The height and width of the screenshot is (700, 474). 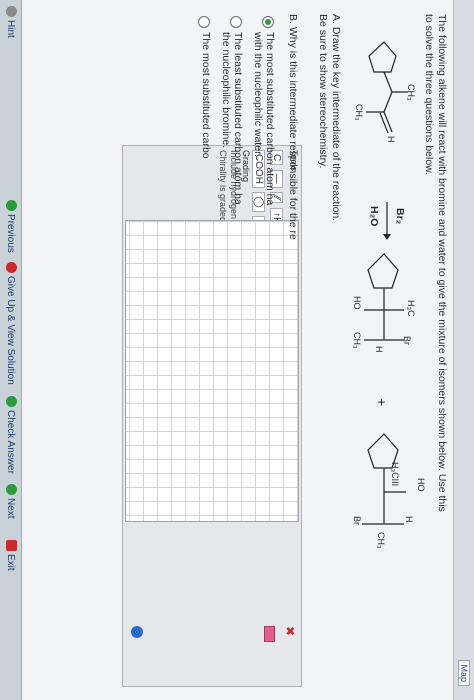 What do you see at coordinates (357, 303) in the screenshot?
I see `product1-ho: HO` at bounding box center [357, 303].